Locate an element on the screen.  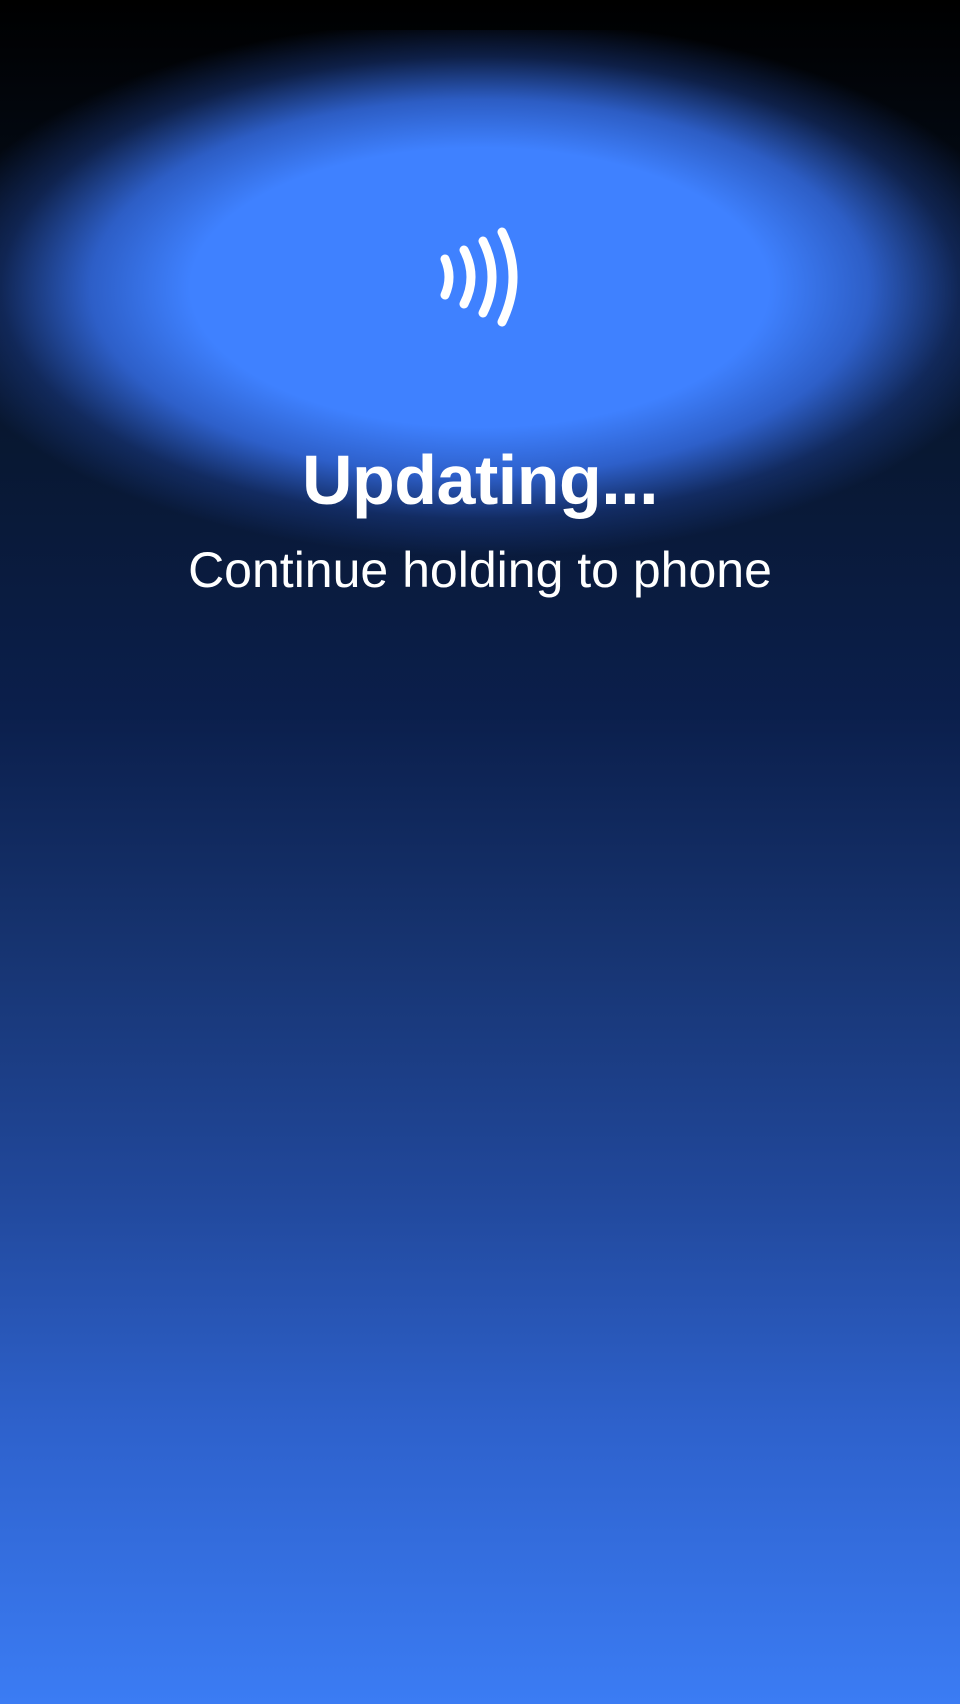
contactless-nfc-icon is located at coordinates (480, 277).